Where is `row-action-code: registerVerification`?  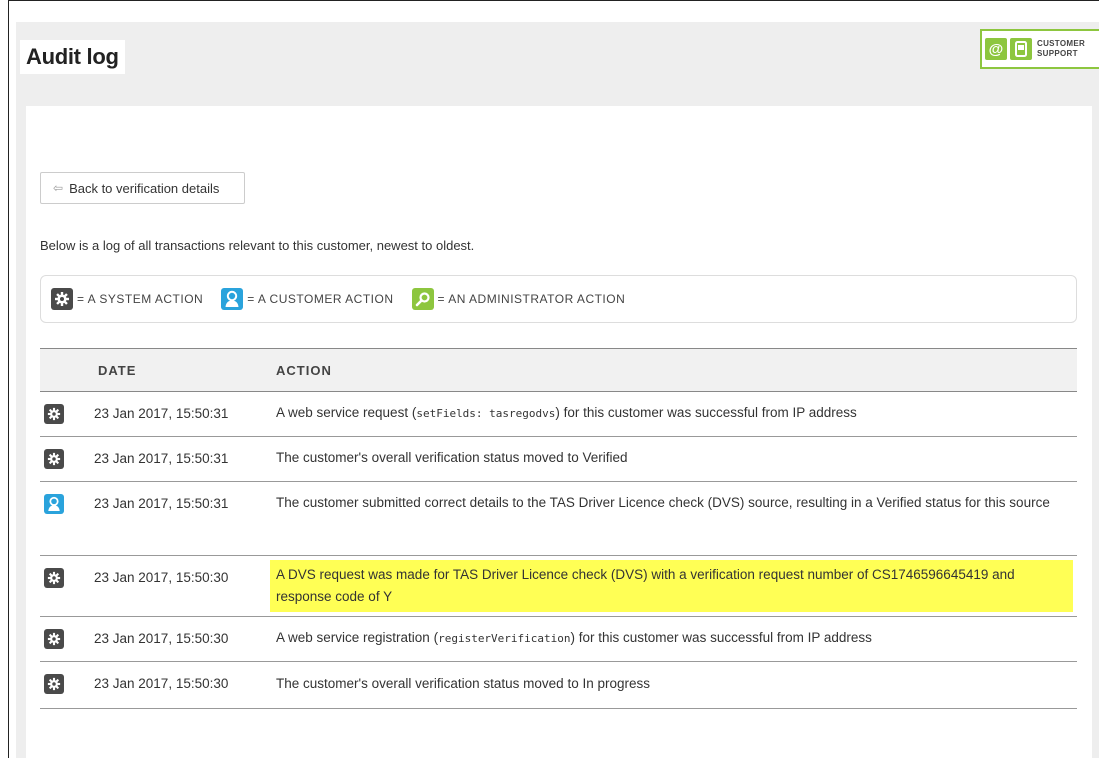
row-action-code: registerVerification is located at coordinates (504, 638).